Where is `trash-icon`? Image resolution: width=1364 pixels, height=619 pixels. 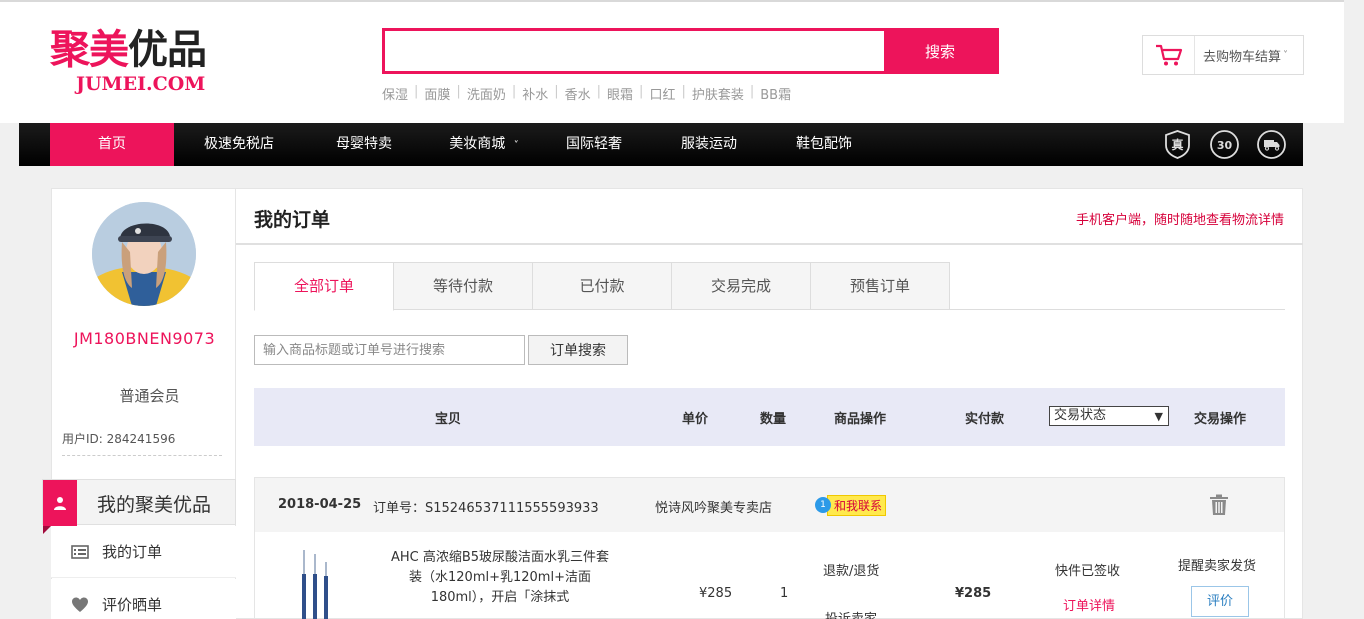 trash-icon is located at coordinates (1219, 505).